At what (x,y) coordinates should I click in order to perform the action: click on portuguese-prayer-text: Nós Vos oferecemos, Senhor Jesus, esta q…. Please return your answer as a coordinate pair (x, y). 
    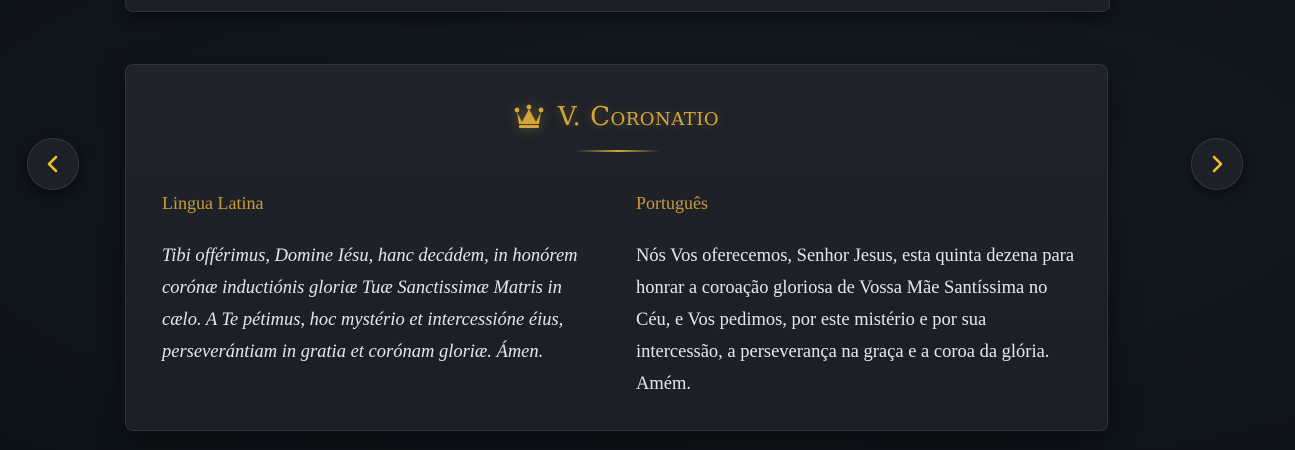
    Looking at the image, I should click on (855, 320).